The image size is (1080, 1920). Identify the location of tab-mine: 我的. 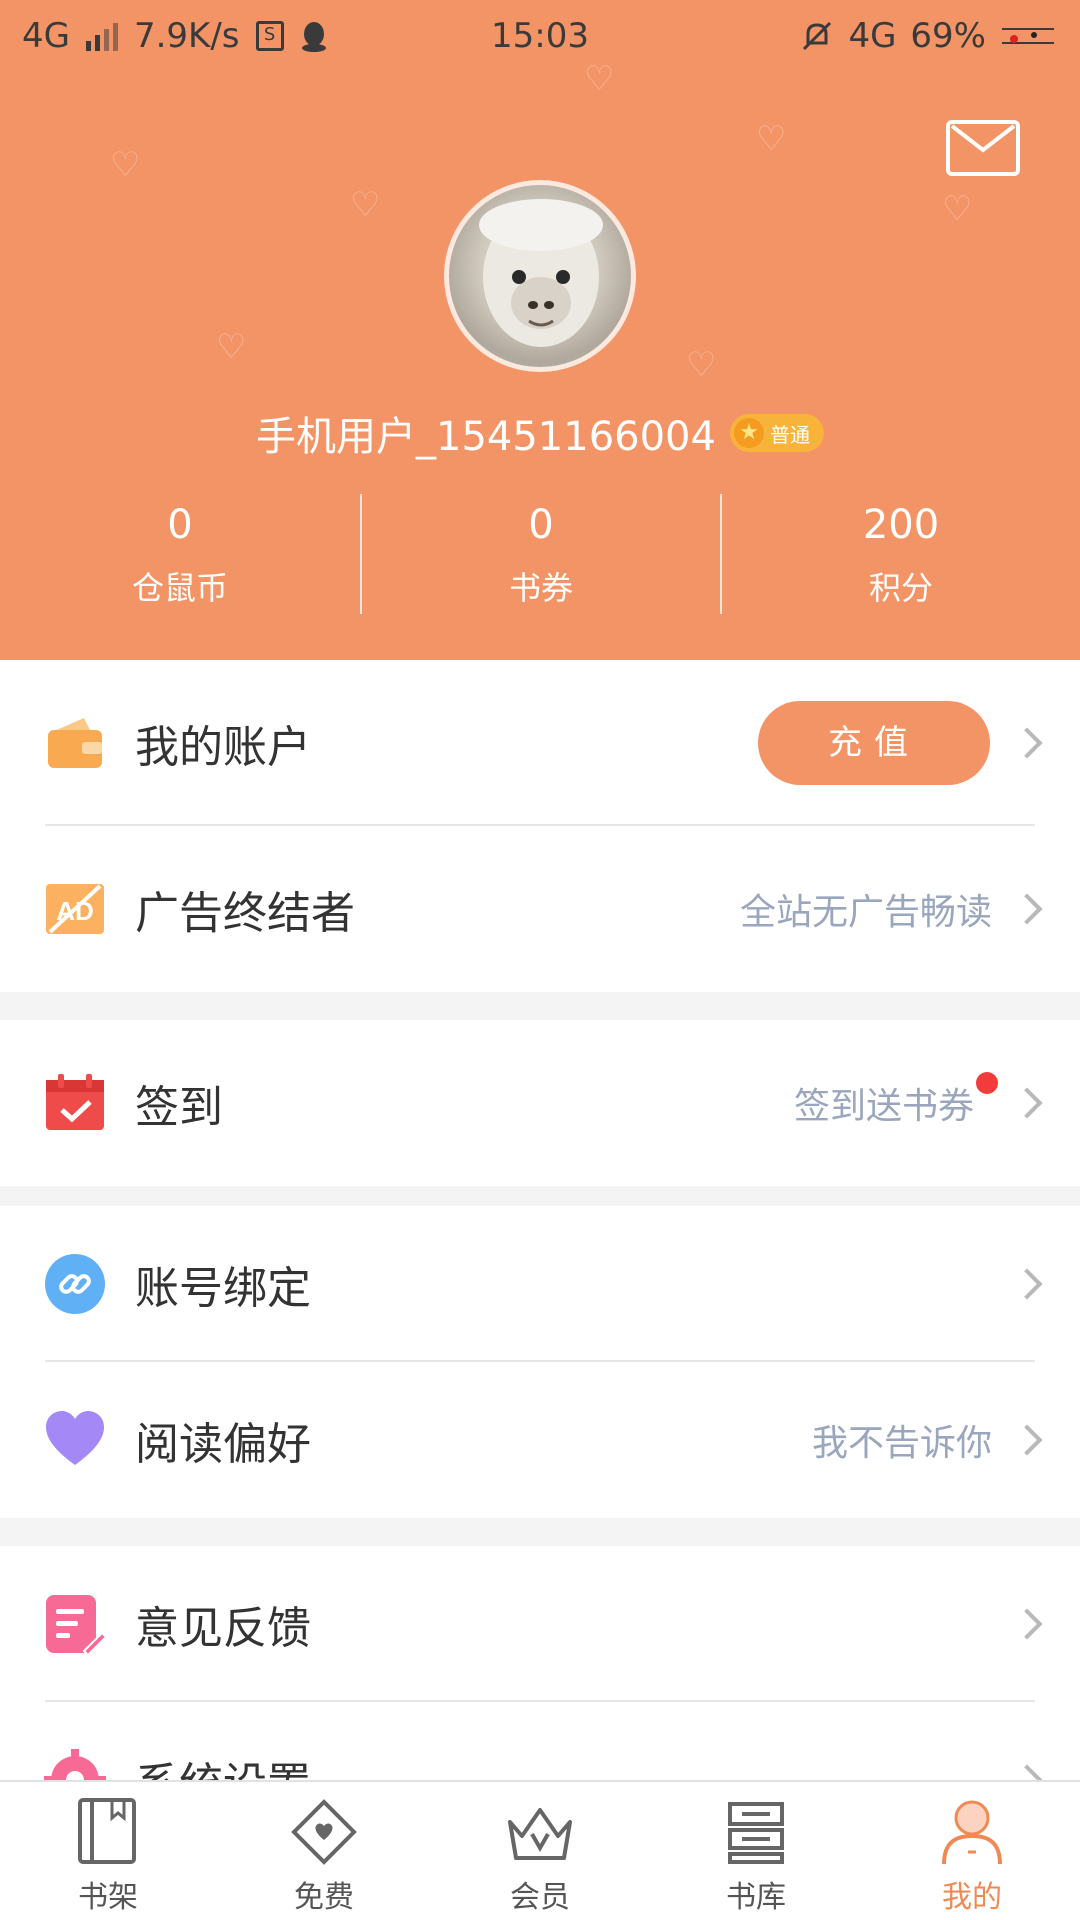
(972, 1851).